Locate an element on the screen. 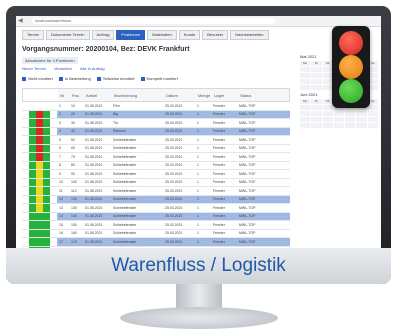 The image size is (397, 334). green-light-icon is located at coordinates (351, 91).